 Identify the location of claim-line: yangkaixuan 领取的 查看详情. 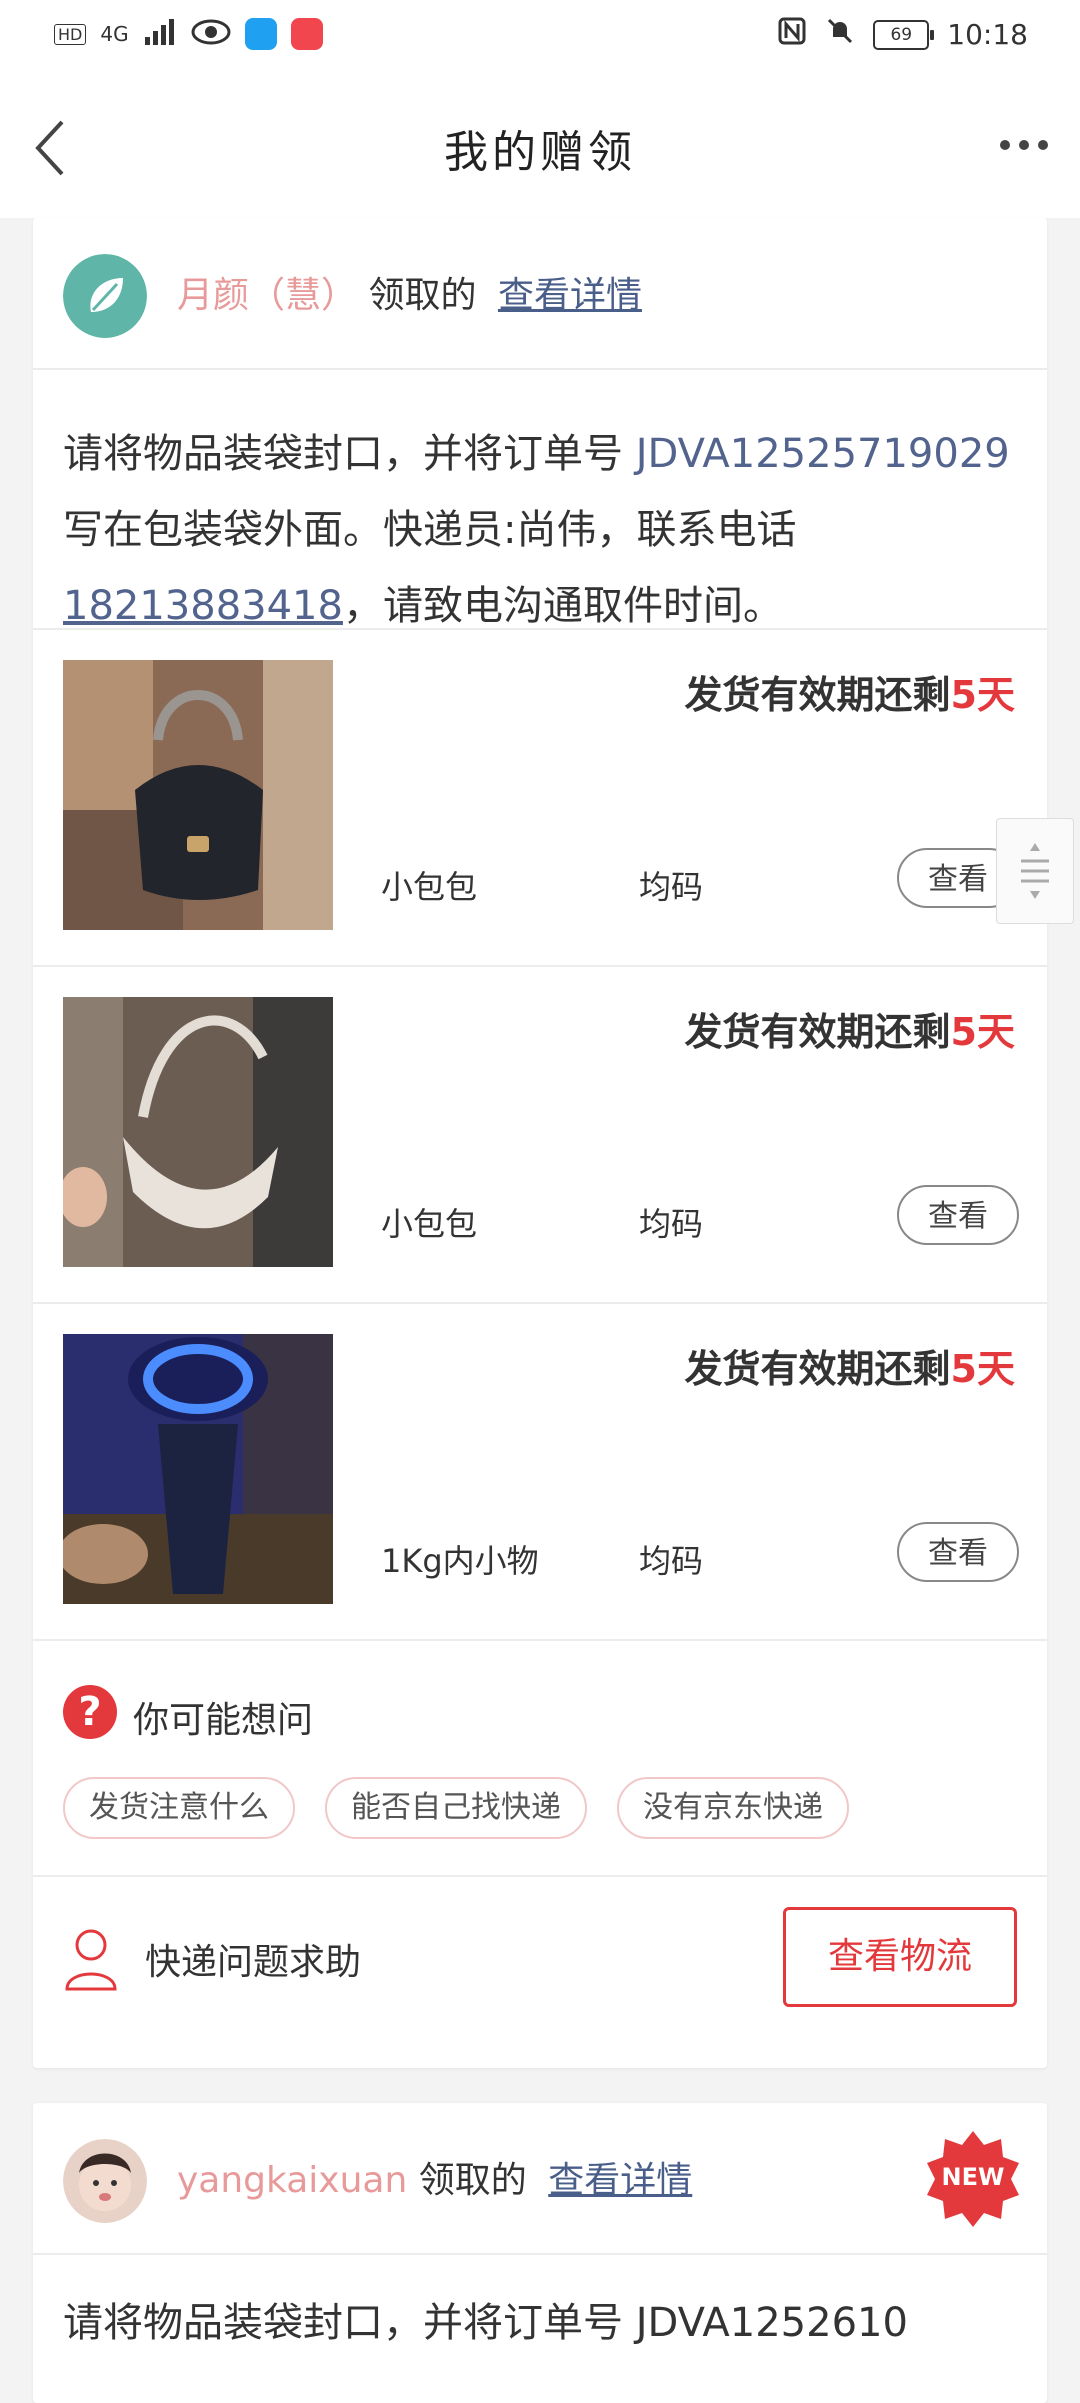
(434, 2177).